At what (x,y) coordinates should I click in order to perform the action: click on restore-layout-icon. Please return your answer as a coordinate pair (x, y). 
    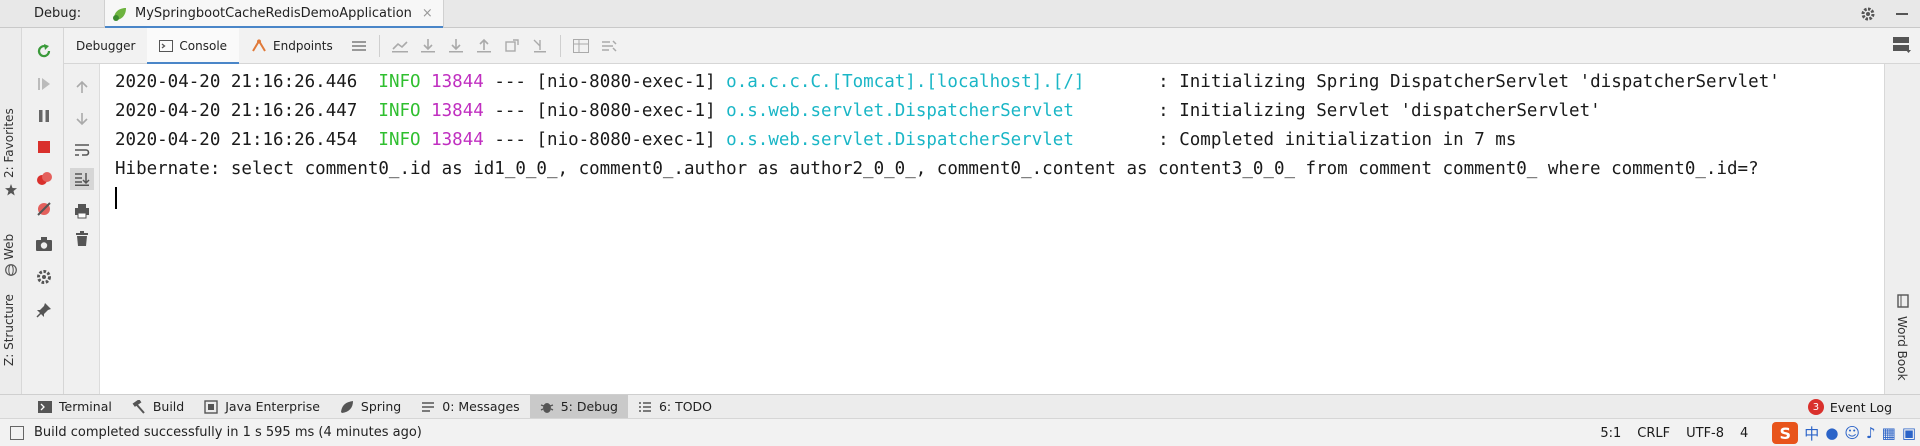
    Looking at the image, I should click on (359, 46).